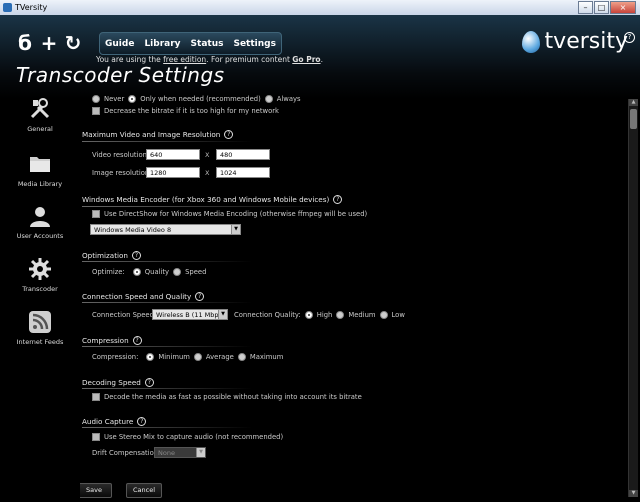 The height and width of the screenshot is (502, 640). Describe the element at coordinates (25, 43) in the screenshot. I see `back-icon: б` at that location.